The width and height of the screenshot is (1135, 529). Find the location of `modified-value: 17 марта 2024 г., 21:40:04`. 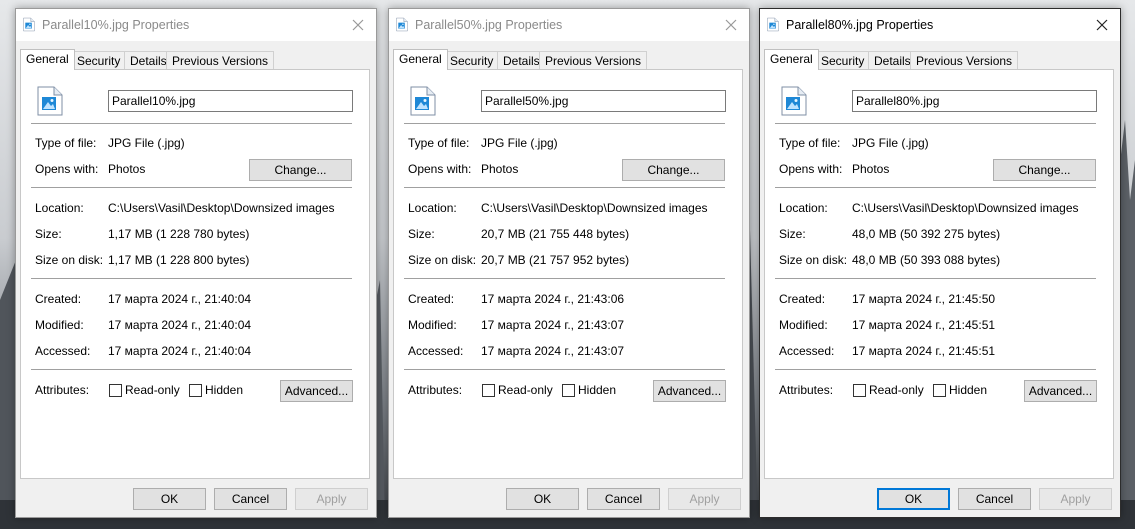

modified-value: 17 марта 2024 г., 21:40:04 is located at coordinates (180, 325).